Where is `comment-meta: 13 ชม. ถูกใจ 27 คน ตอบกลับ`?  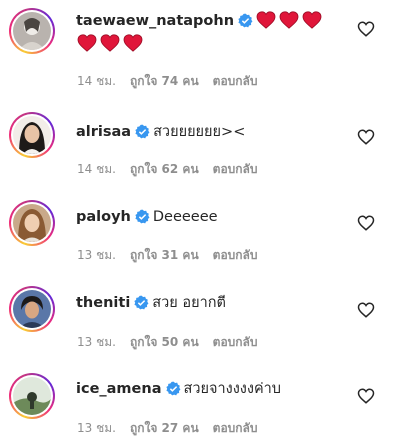 comment-meta: 13 ชม. ถูกใจ 27 คน ตอบกลับ is located at coordinates (174, 428).